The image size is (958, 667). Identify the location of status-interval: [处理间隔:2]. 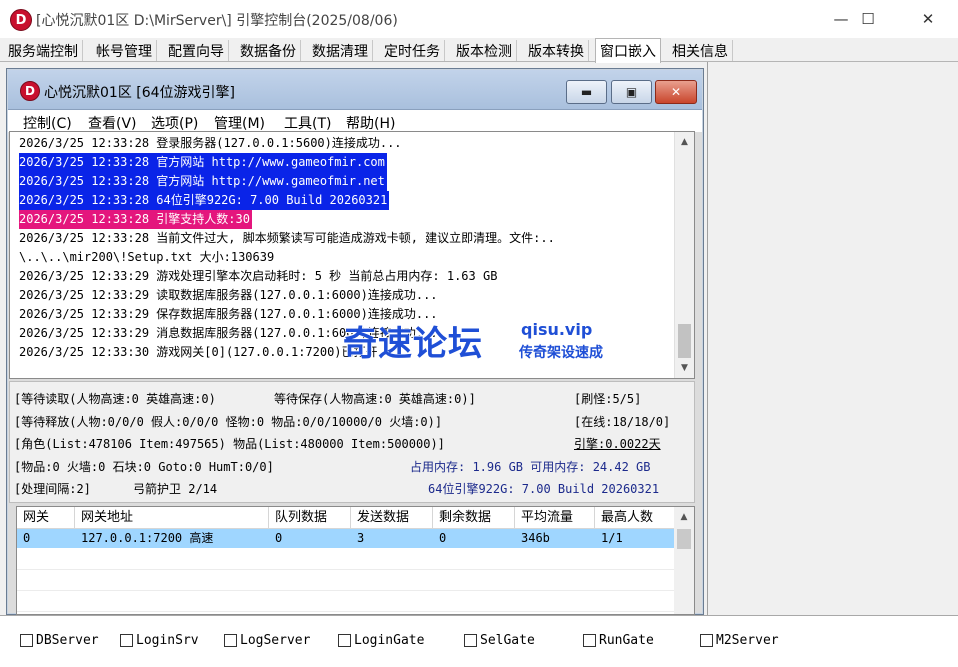
(52, 489).